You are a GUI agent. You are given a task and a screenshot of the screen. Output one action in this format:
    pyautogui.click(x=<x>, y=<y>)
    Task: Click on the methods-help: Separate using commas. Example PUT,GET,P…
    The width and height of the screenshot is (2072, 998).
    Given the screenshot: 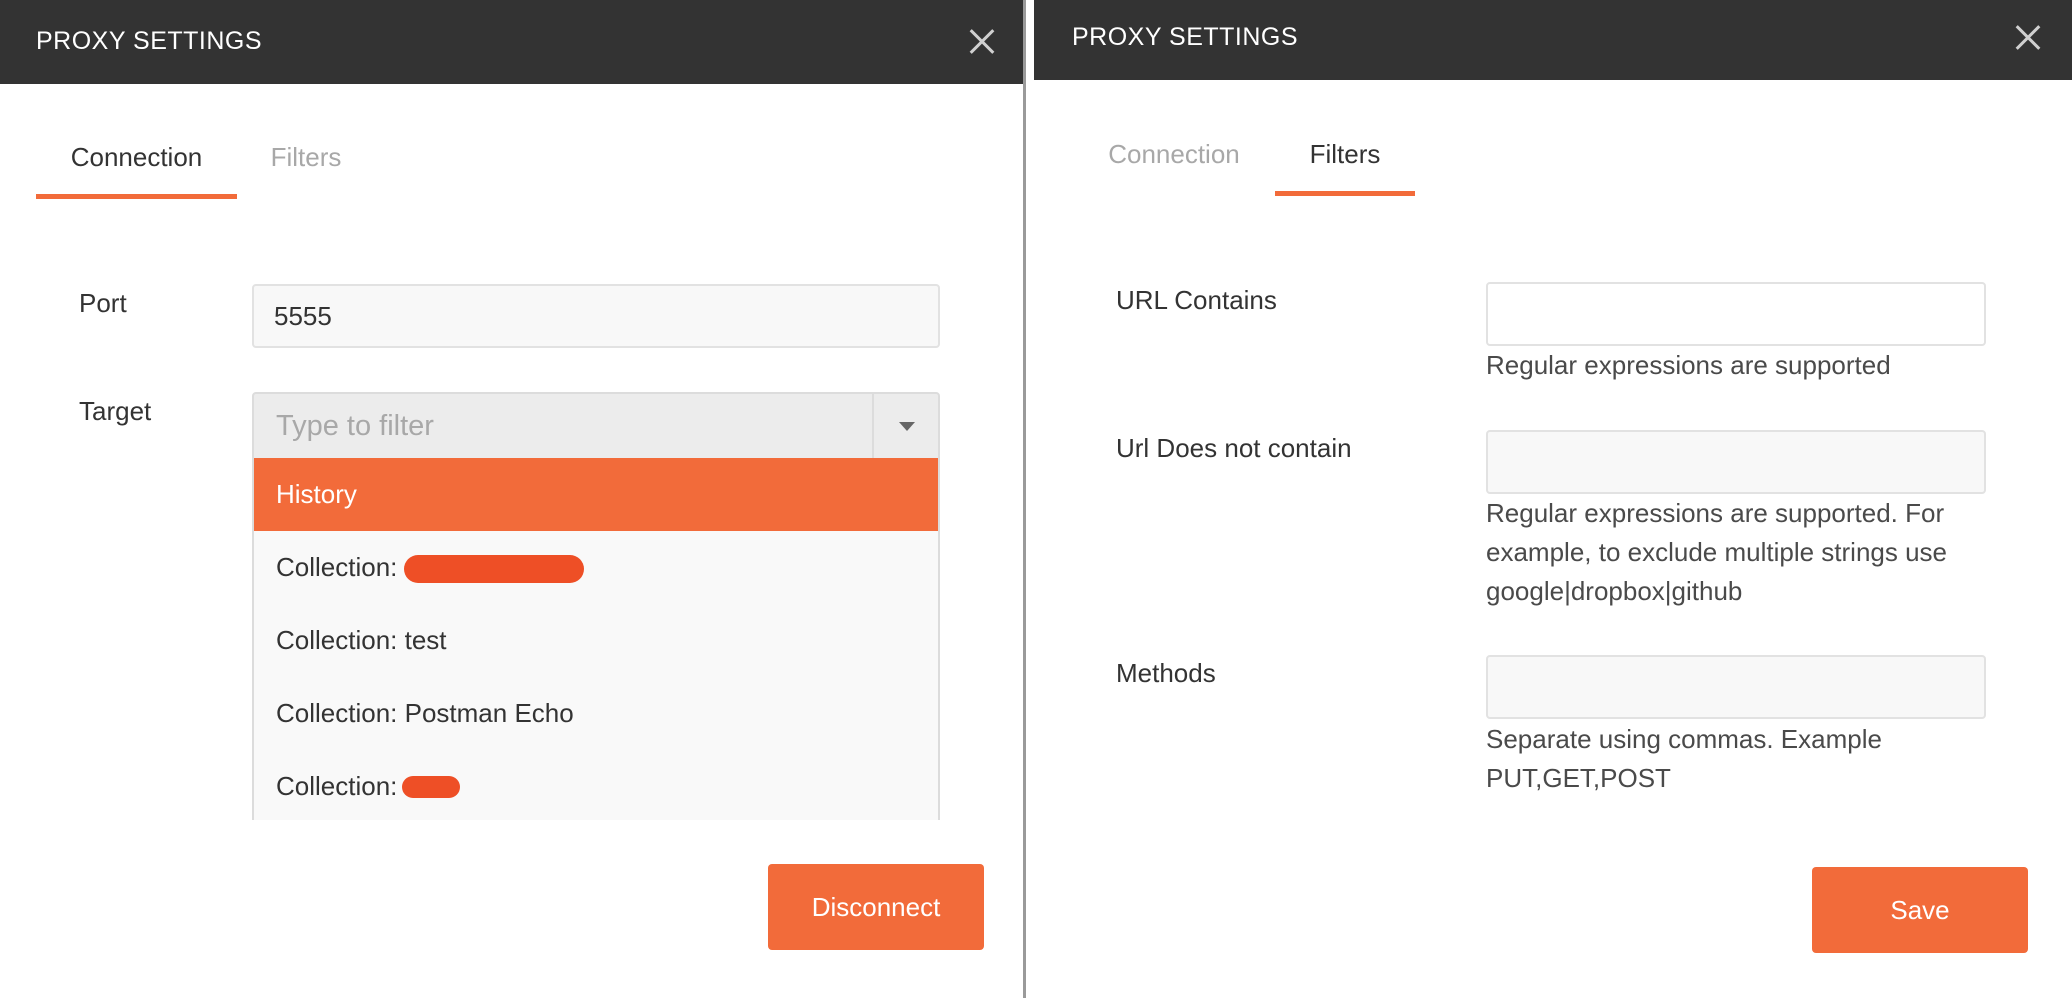 What is the action you would take?
    pyautogui.click(x=1684, y=758)
    